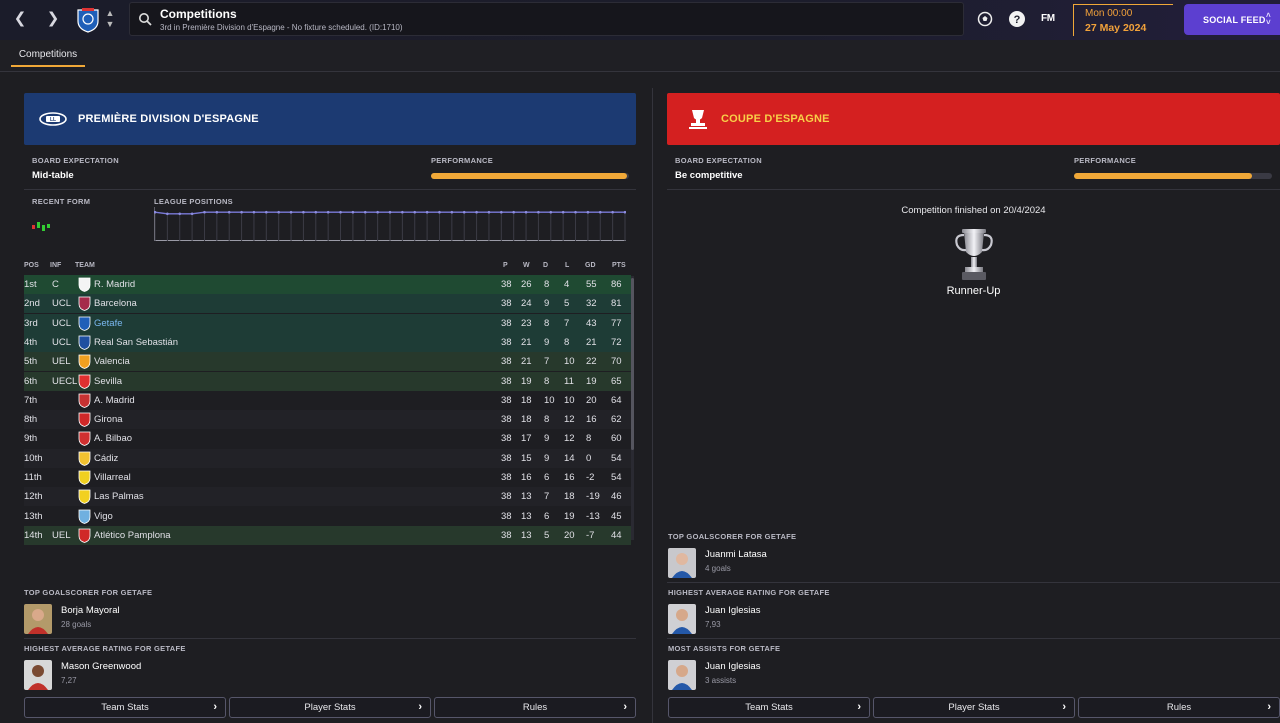  I want to click on table-row: 12th Las Palmas 38 13 7 18 -19 46, so click(327, 497).